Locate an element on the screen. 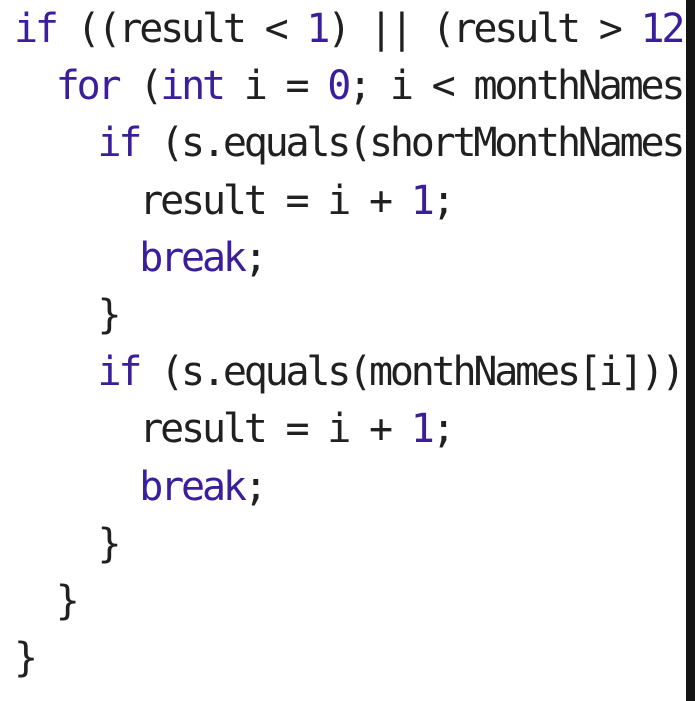 This screenshot has height=701, width=695. code-token: ; i < monthNames.le is located at coordinates (517, 86).